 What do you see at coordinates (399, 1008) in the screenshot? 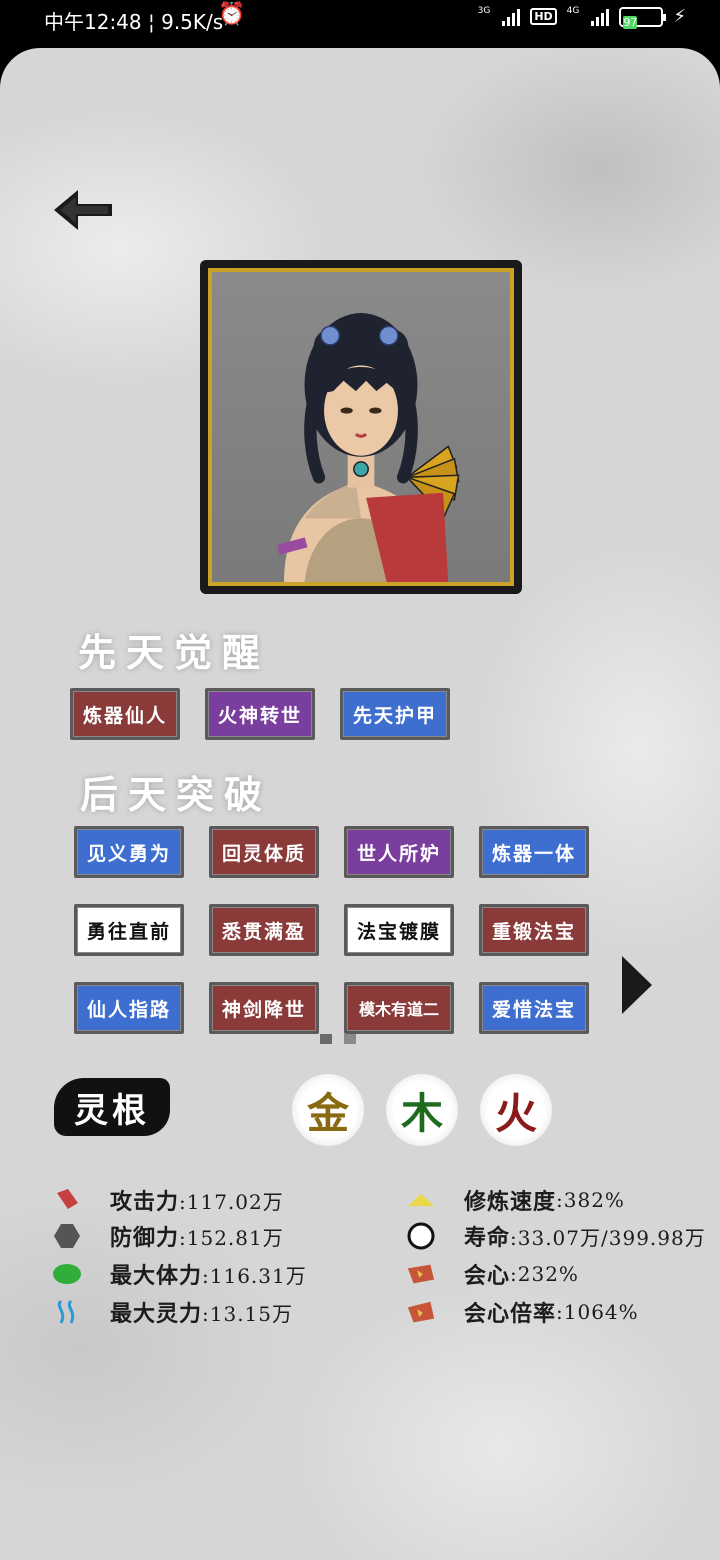
I see `acquired-tag: 模木有道二` at bounding box center [399, 1008].